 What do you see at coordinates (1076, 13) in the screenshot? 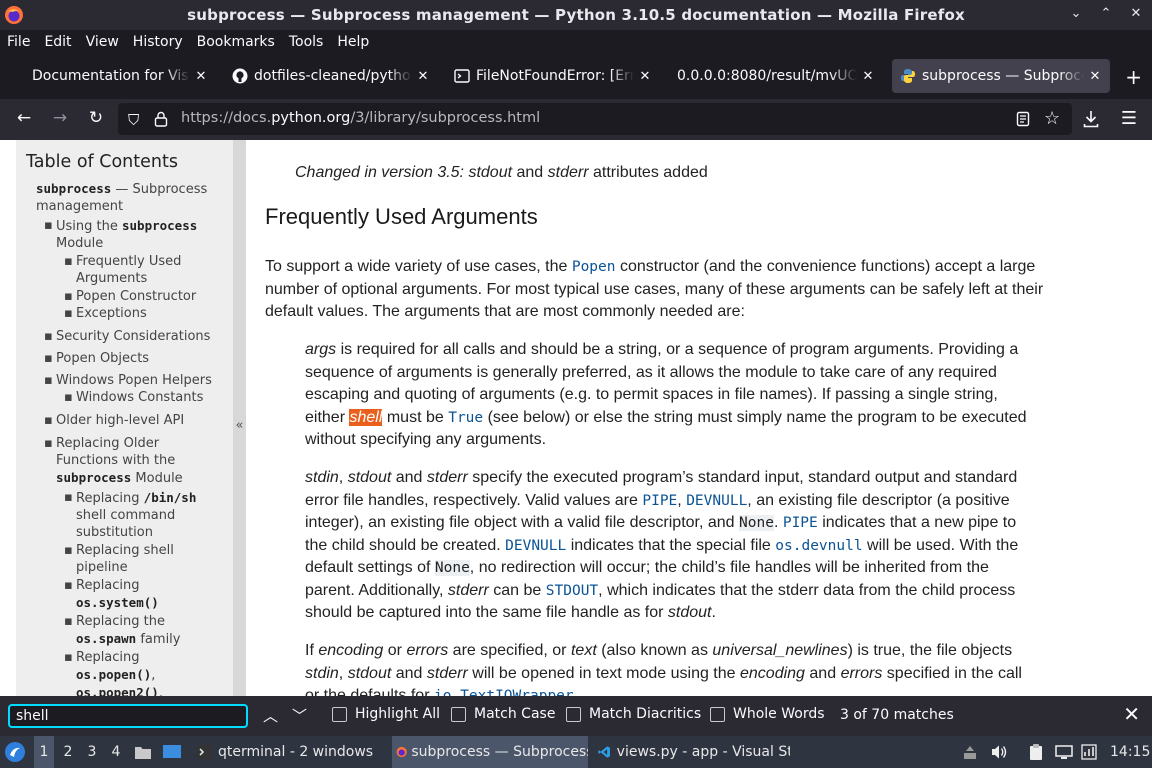
I see `minimize-button: ⌄` at bounding box center [1076, 13].